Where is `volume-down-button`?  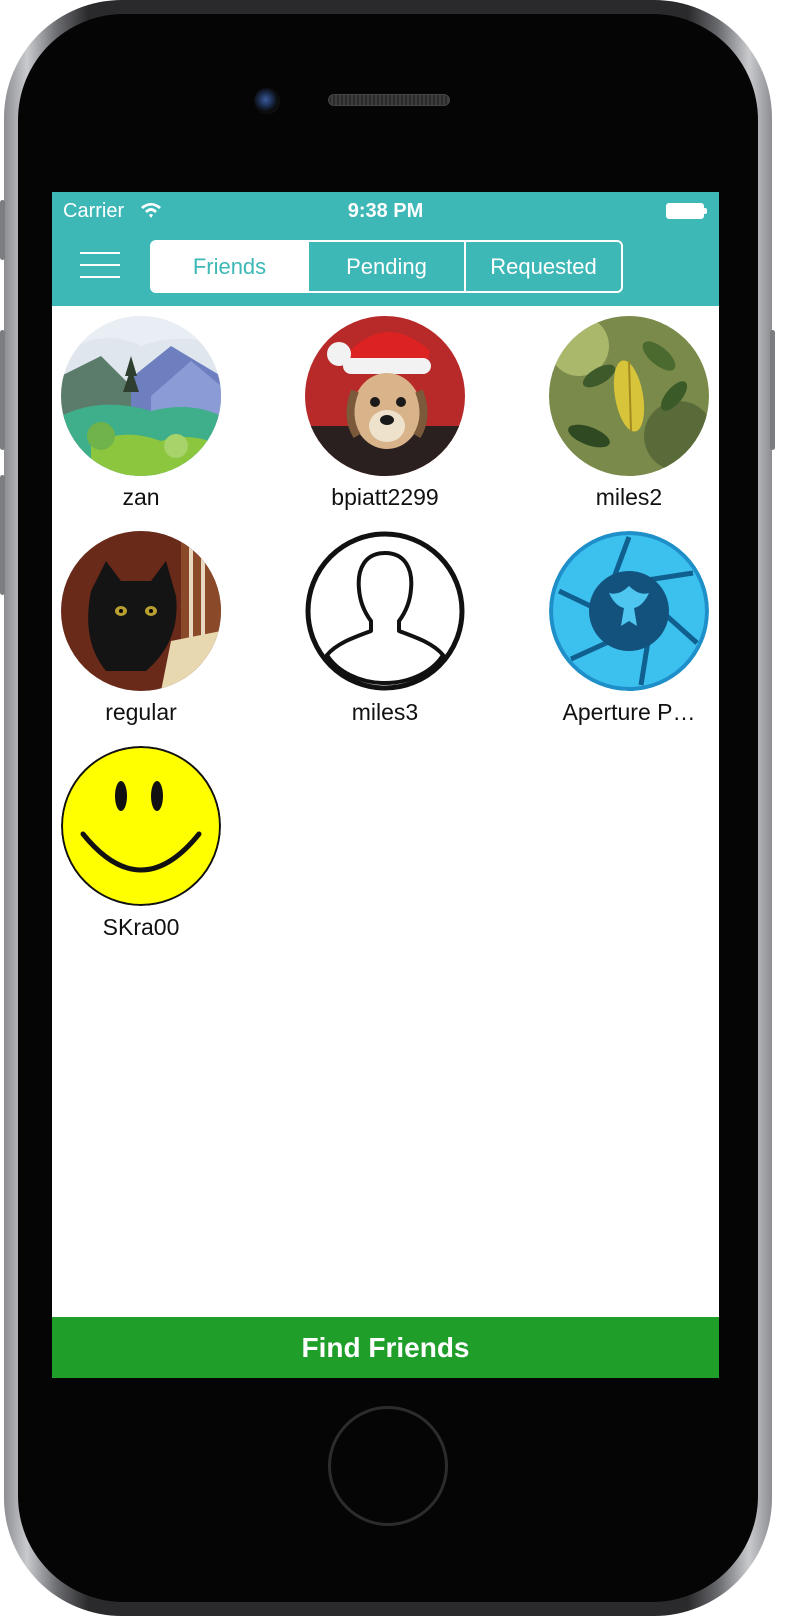
volume-down-button is located at coordinates (2, 535).